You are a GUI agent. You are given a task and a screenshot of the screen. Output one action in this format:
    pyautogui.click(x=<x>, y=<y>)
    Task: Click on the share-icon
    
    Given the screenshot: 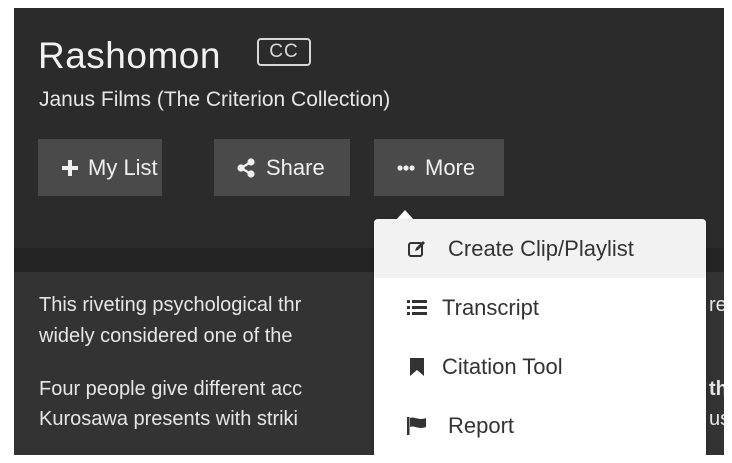 What is the action you would take?
    pyautogui.click(x=246, y=167)
    